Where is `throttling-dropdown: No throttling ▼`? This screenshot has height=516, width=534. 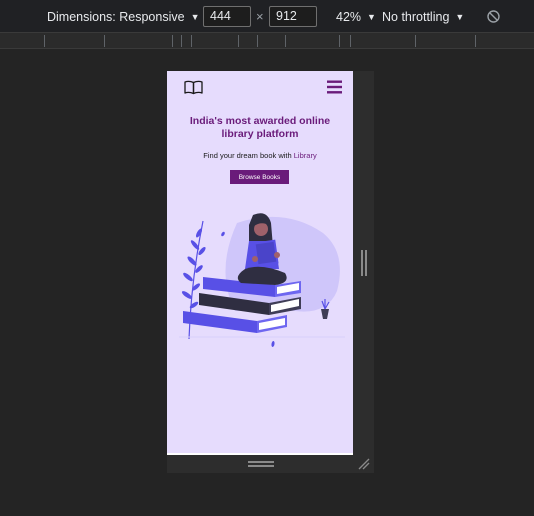
throttling-dropdown: No throttling ▼ is located at coordinates (423, 16).